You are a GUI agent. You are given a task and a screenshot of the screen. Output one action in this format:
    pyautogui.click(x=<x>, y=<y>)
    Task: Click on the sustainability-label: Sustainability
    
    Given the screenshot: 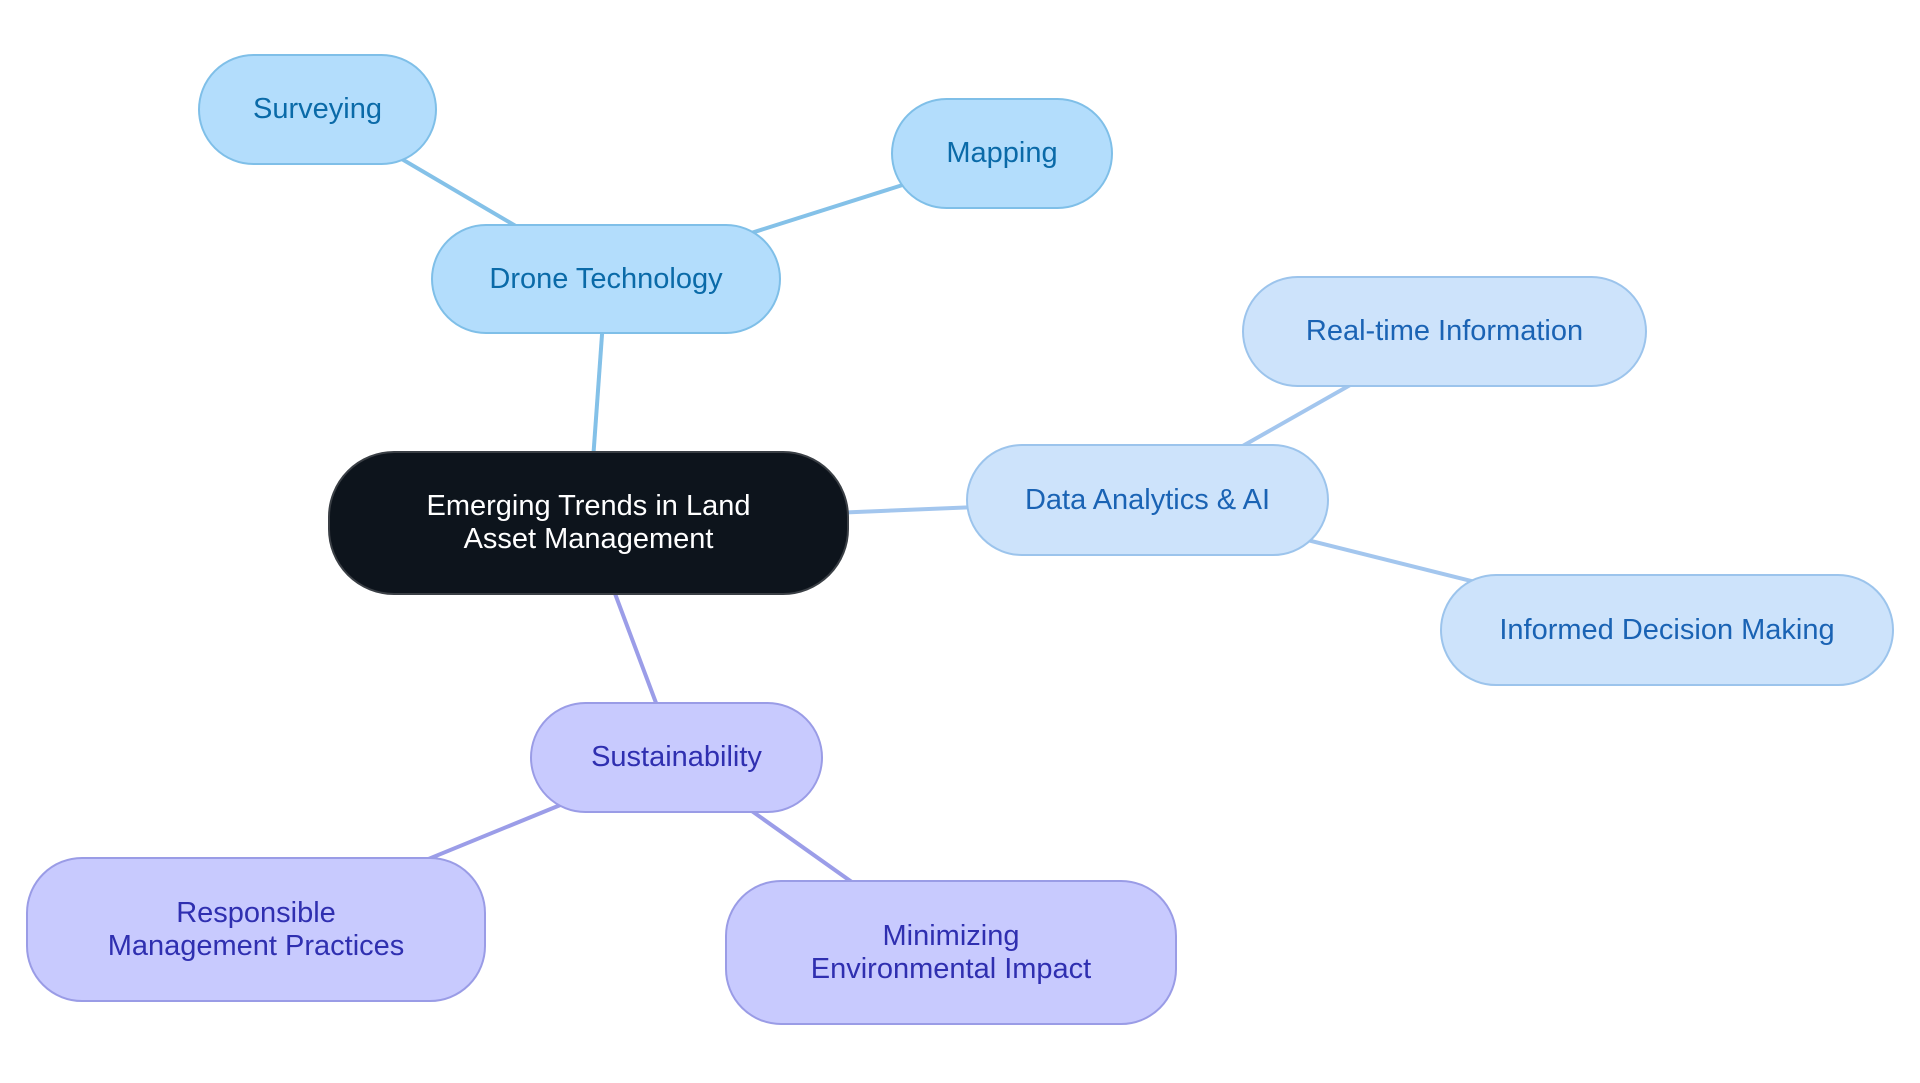 What is the action you would take?
    pyautogui.click(x=676, y=757)
    